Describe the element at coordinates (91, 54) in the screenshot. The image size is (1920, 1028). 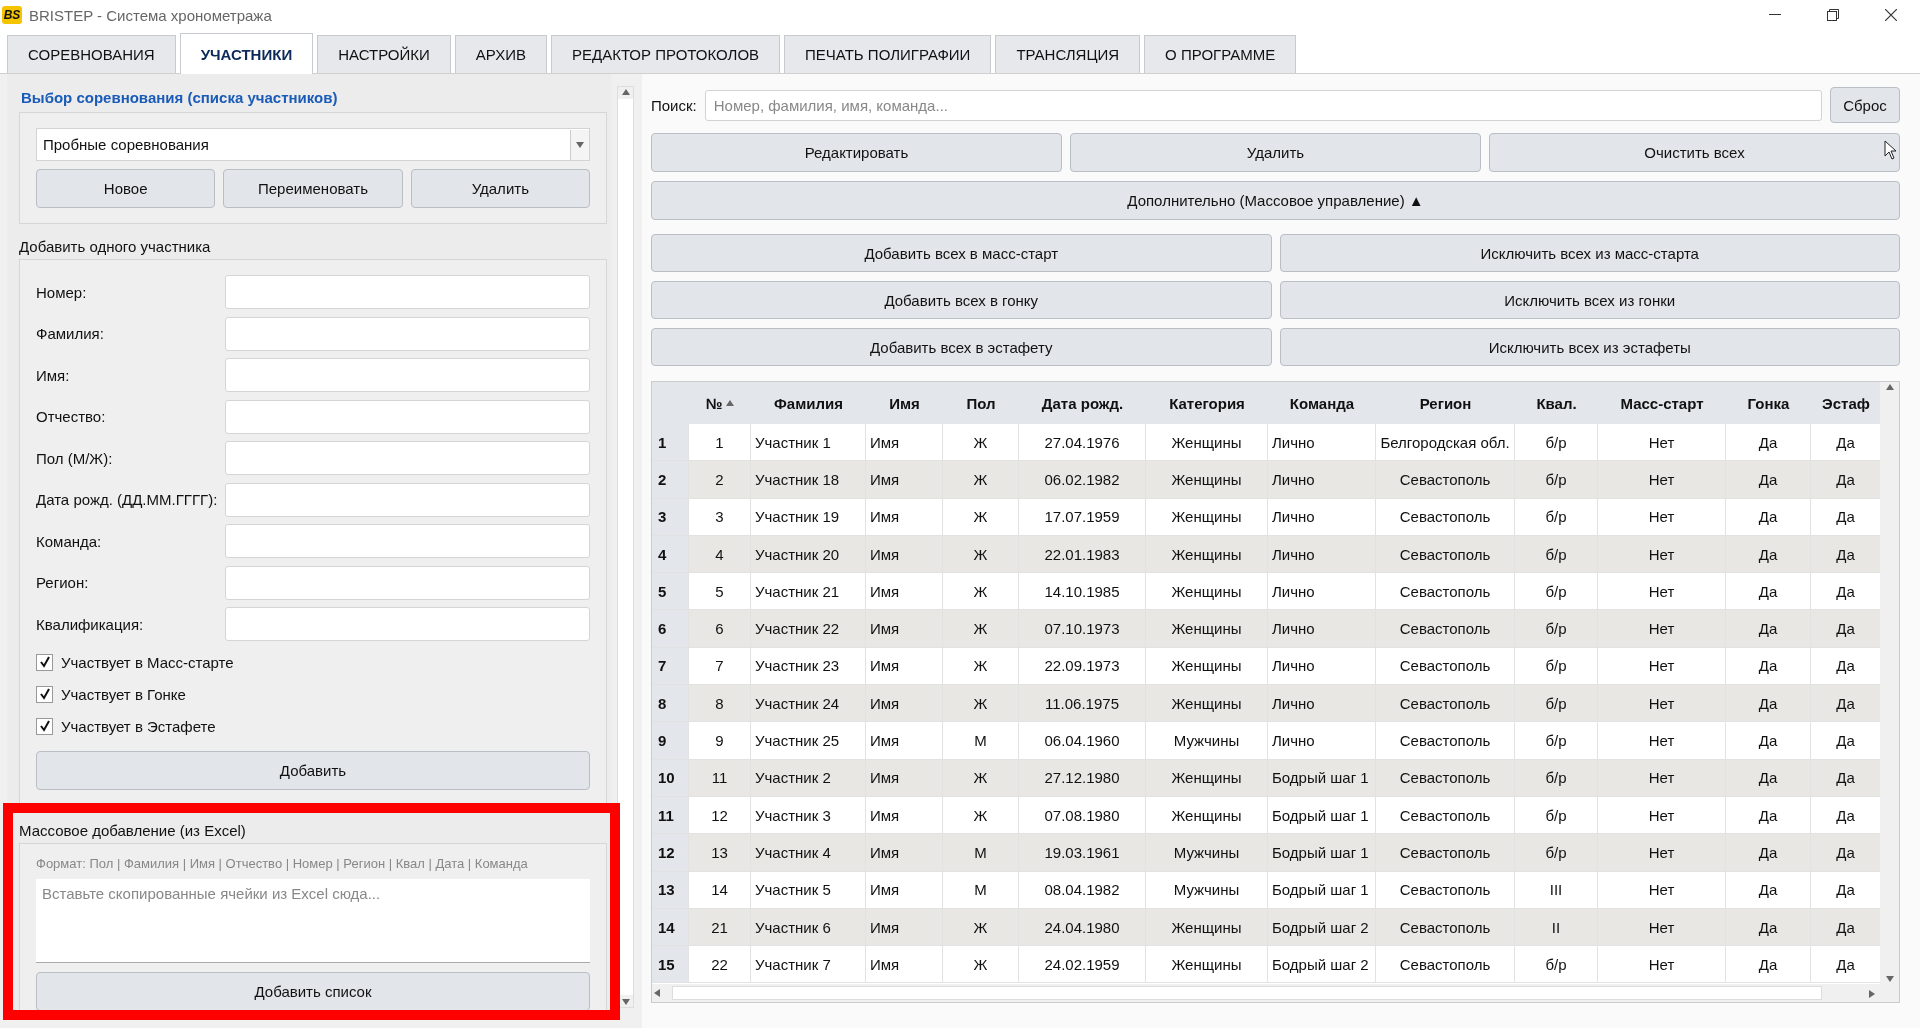
I see `tab: СОРЕВНОВАНИЯ` at that location.